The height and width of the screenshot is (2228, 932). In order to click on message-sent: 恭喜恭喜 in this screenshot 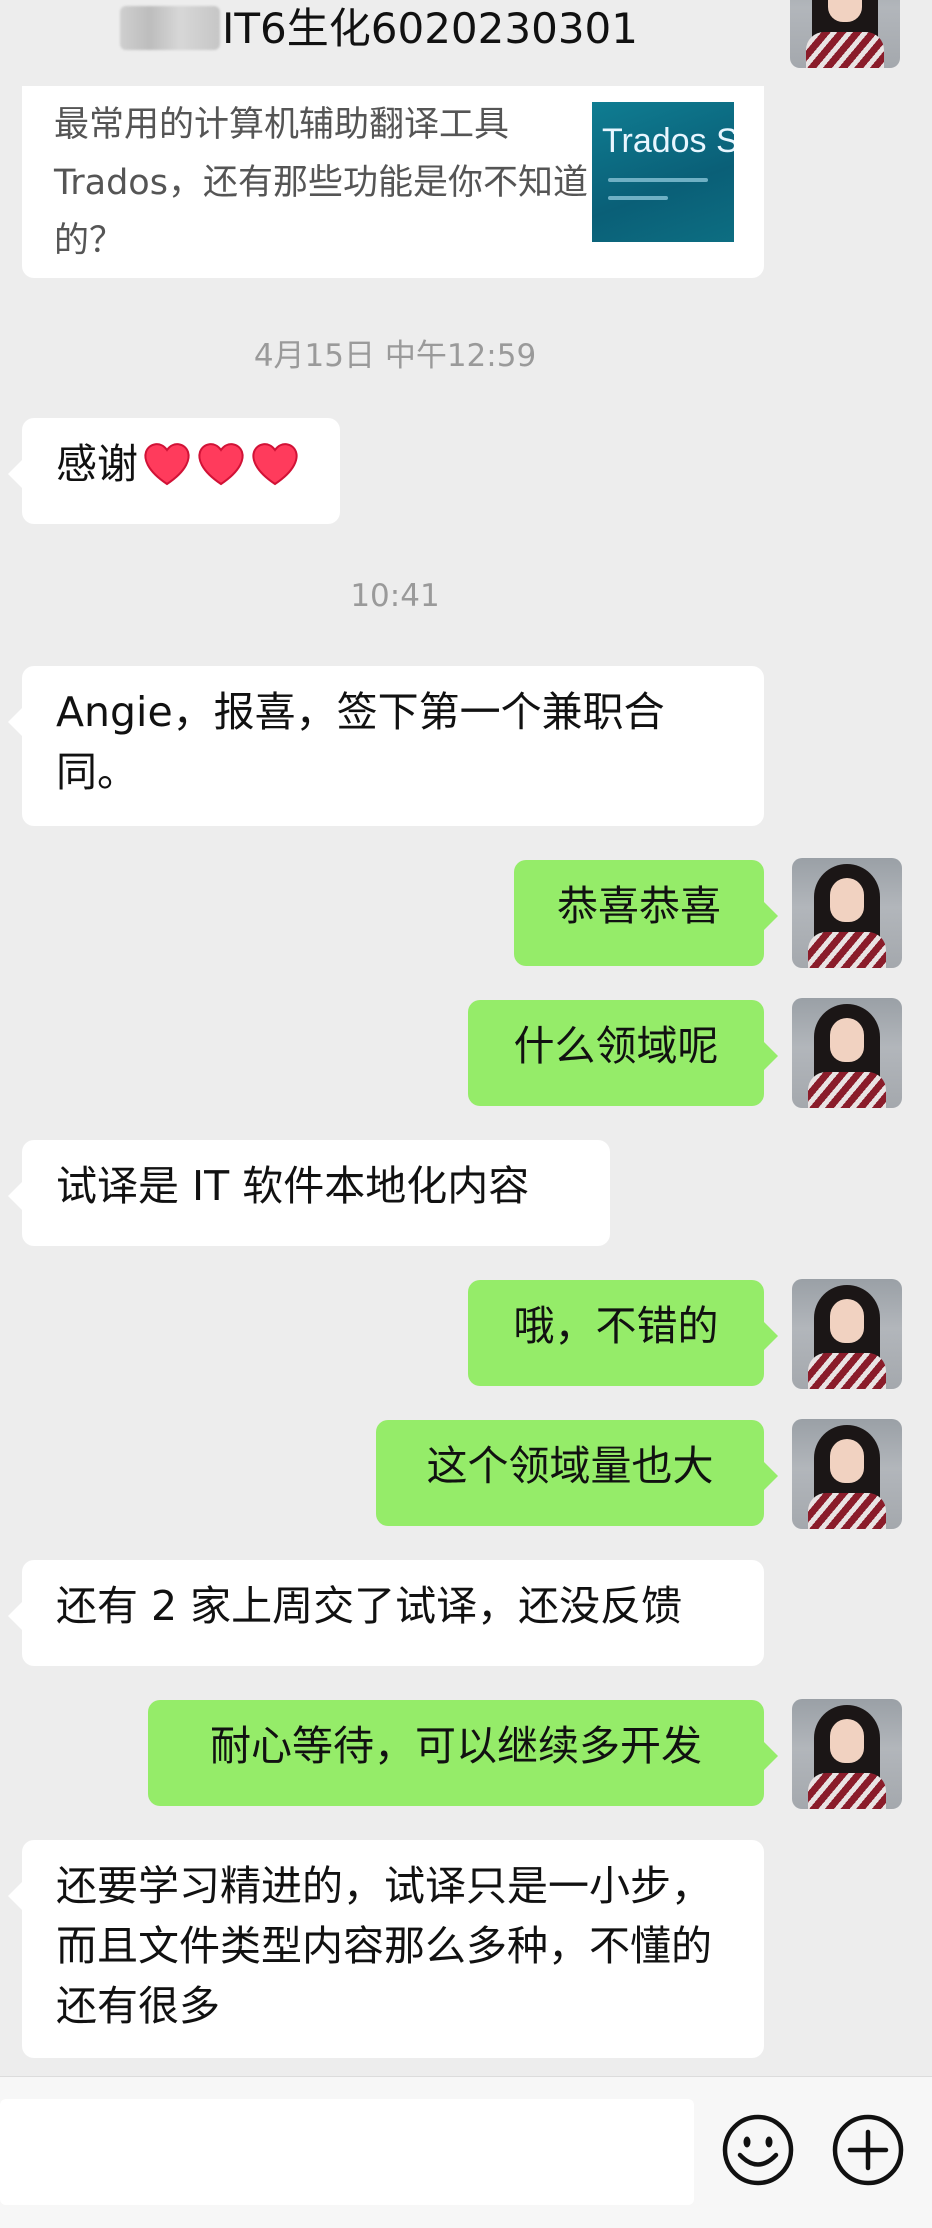, I will do `click(646, 913)`.